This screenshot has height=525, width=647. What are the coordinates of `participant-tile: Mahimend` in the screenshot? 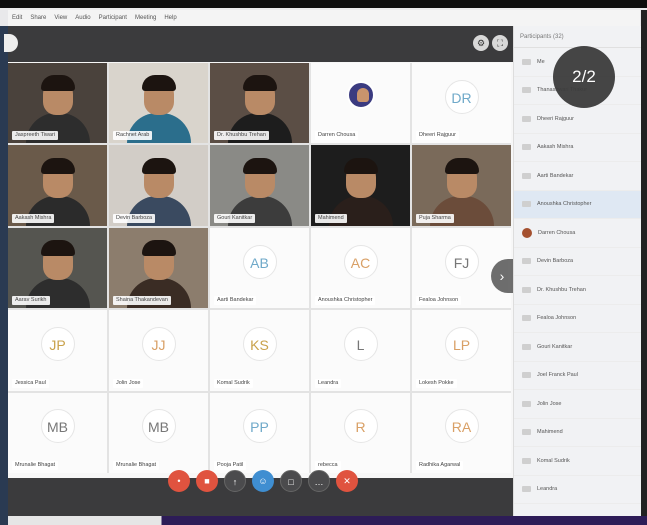 It's located at (360, 185).